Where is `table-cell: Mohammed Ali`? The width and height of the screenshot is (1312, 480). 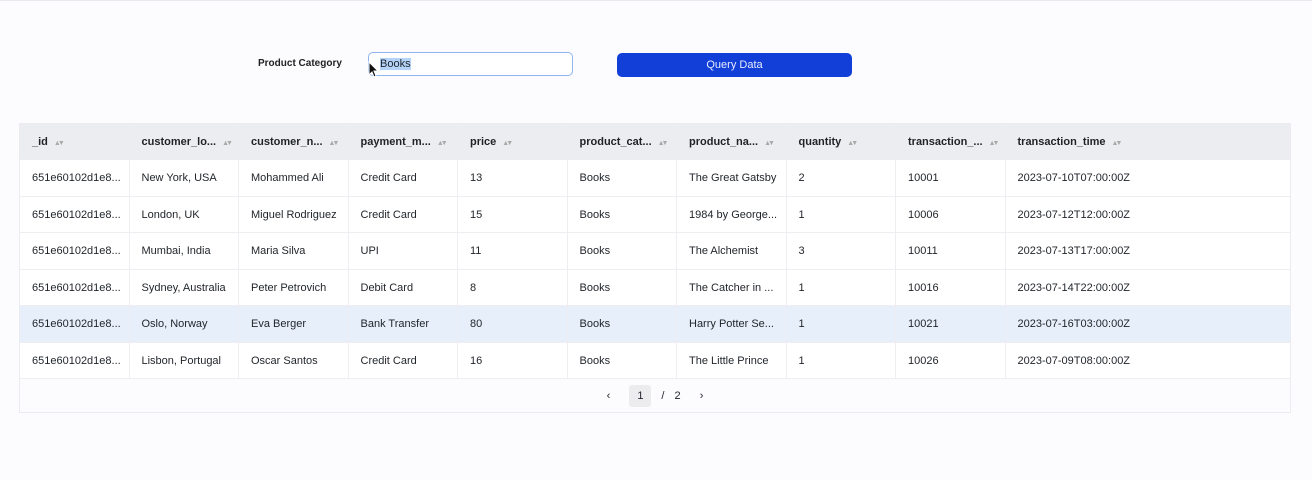 table-cell: Mohammed Ali is located at coordinates (294, 178).